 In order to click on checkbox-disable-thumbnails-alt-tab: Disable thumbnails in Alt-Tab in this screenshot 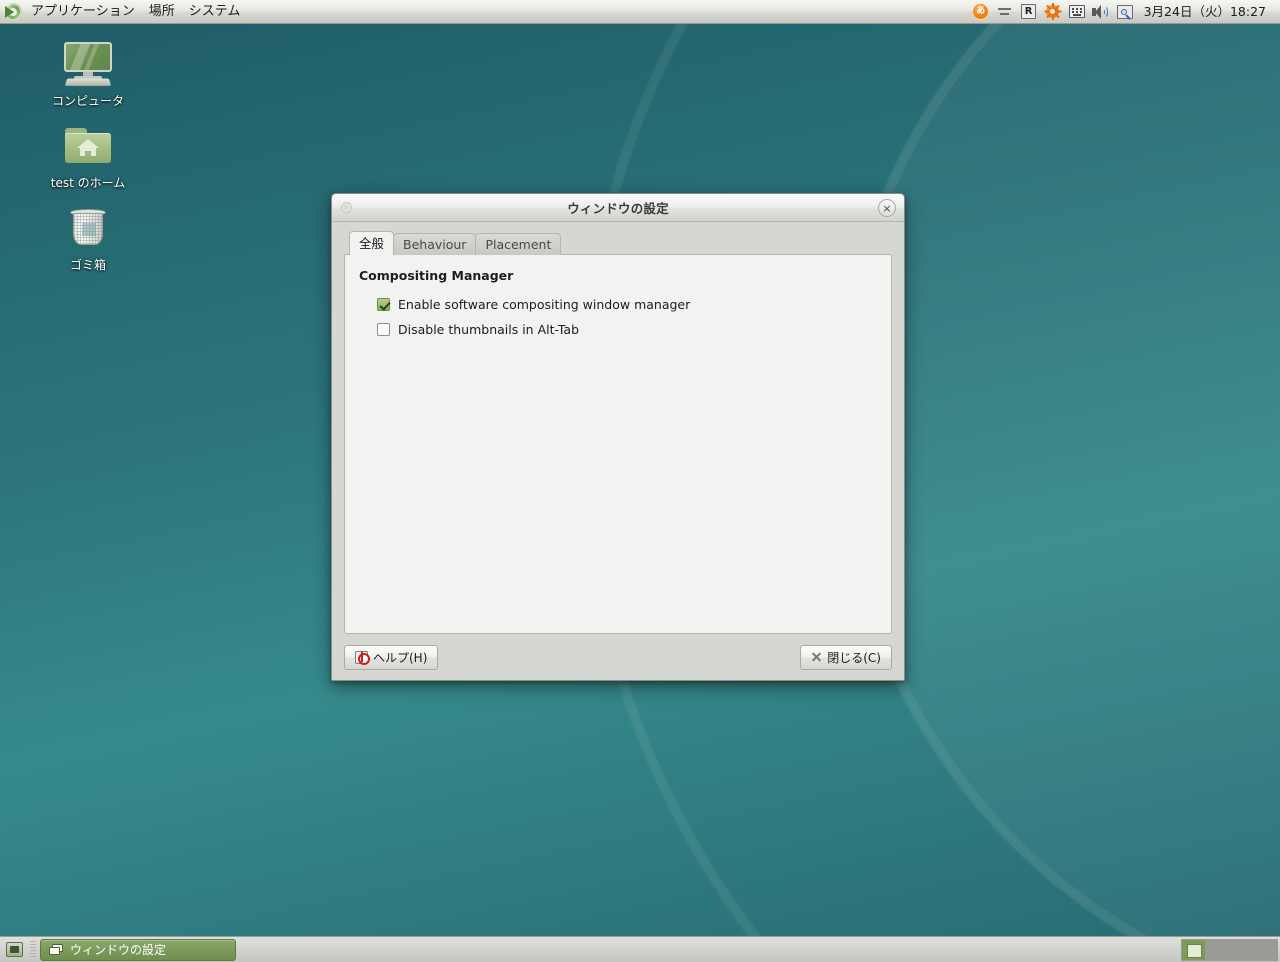, I will do `click(627, 329)`.